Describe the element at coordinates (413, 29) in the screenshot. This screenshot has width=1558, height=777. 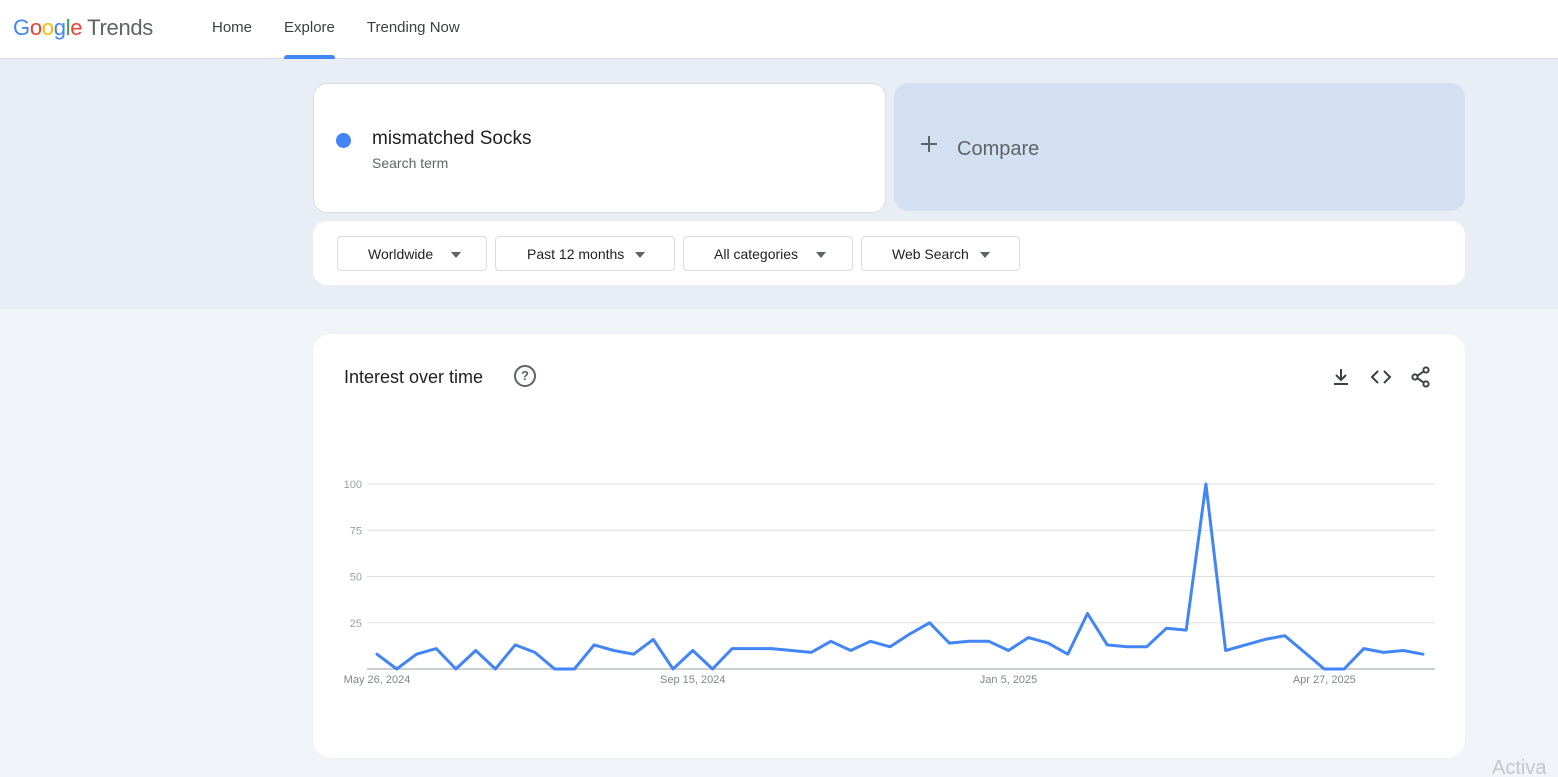
I see `tab-trending-now: Trending Now` at that location.